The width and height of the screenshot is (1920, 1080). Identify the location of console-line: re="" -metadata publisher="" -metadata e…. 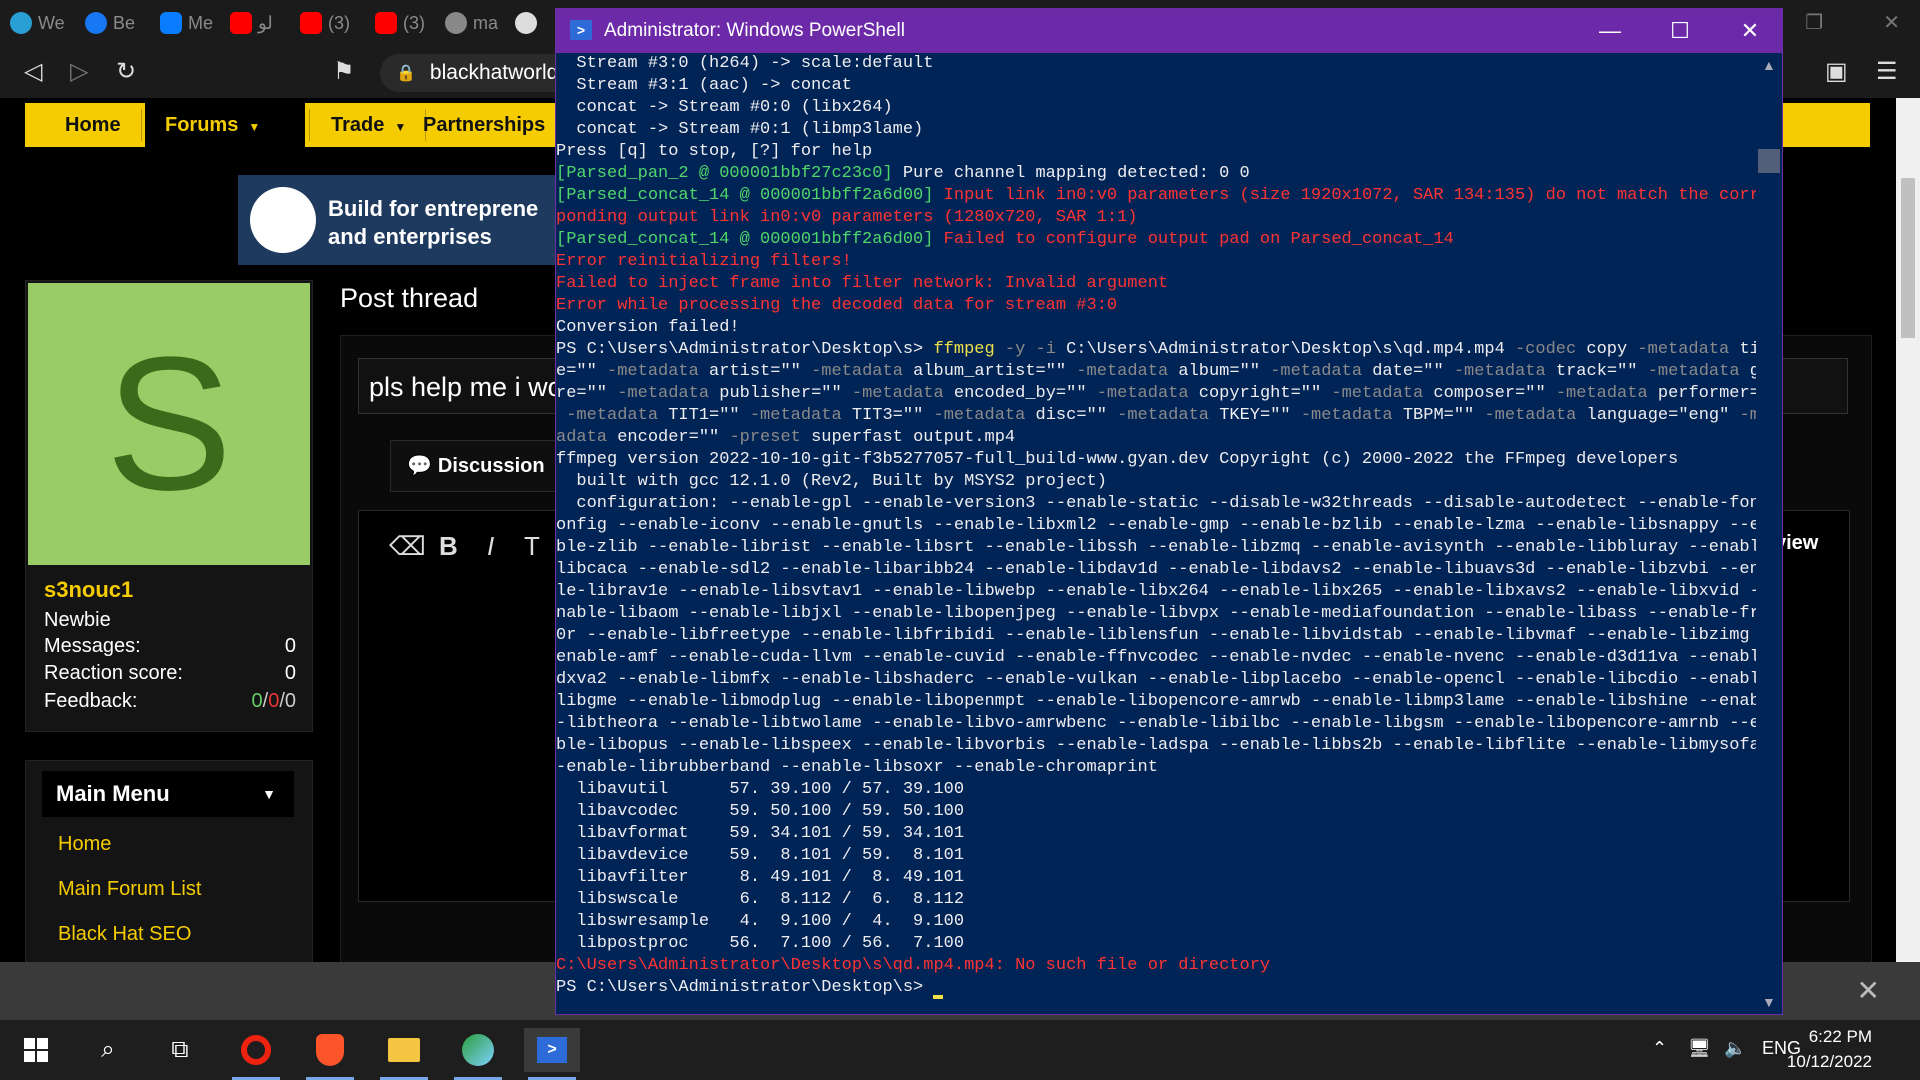
(1156, 394).